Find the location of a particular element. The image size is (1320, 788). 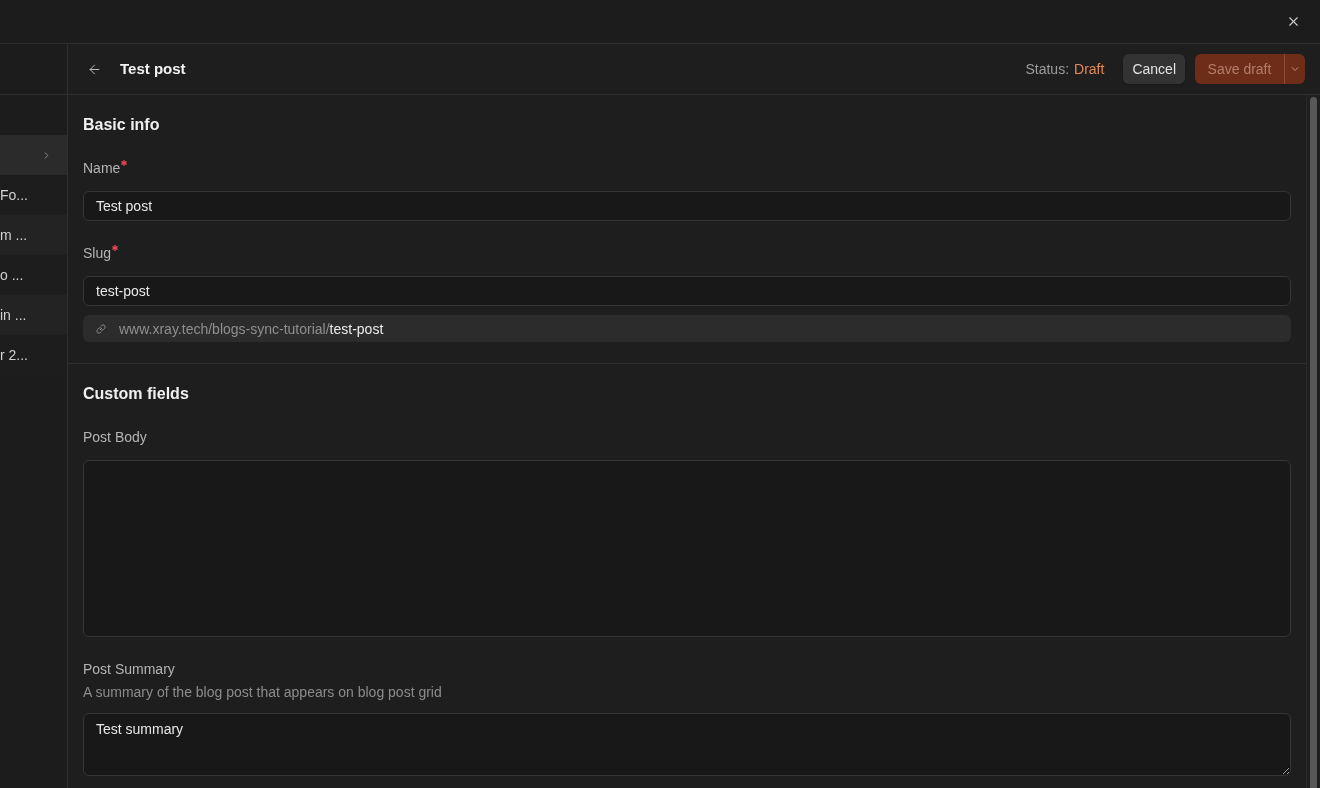

scrollbar is located at coordinates (1313, 441).